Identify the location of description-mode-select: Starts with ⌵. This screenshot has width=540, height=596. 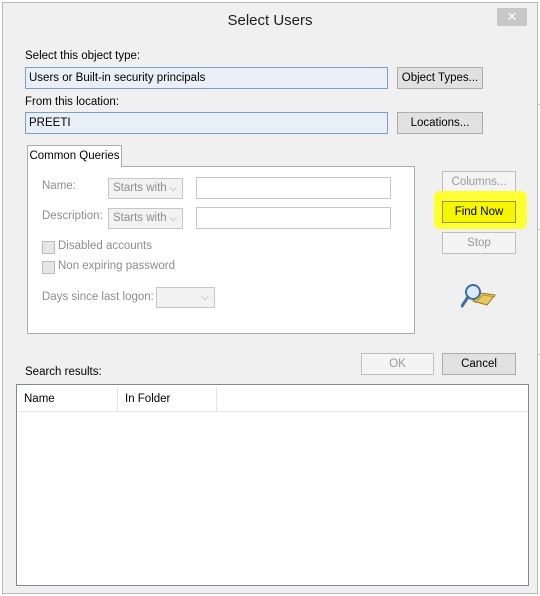
(145, 218).